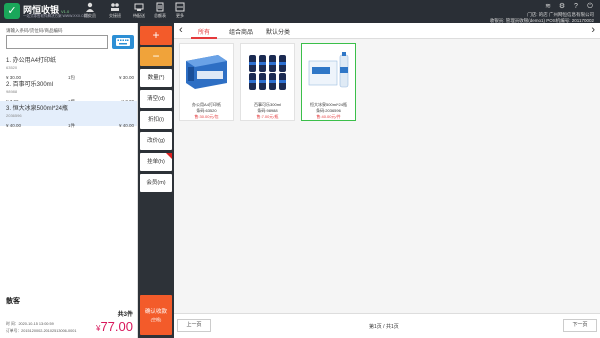  I want to click on confirm-payment-button: 确认收款 (空格), so click(156, 315).